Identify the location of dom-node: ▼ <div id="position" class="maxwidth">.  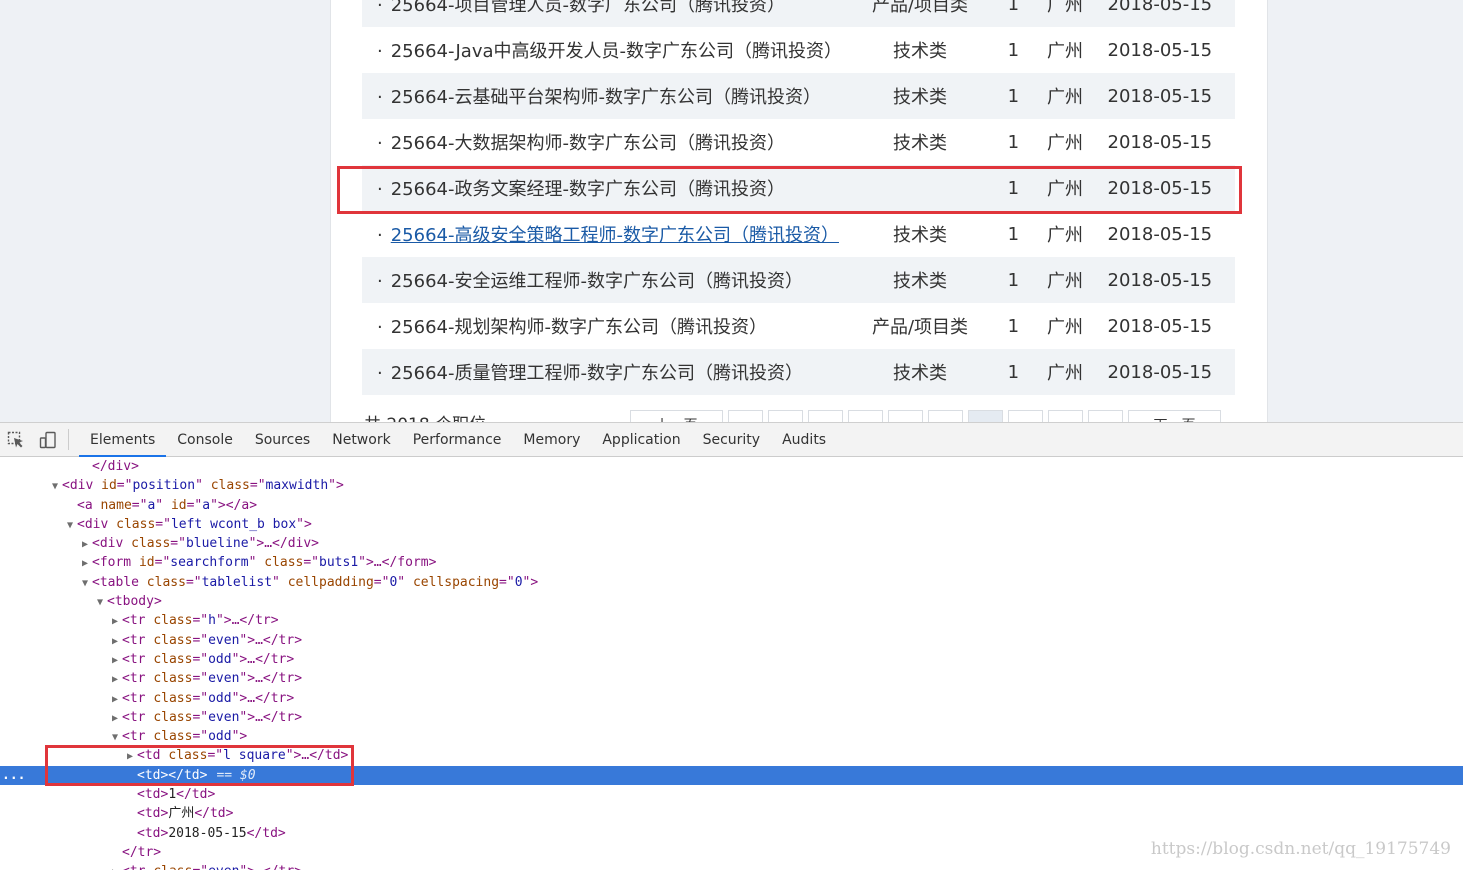
(731, 485).